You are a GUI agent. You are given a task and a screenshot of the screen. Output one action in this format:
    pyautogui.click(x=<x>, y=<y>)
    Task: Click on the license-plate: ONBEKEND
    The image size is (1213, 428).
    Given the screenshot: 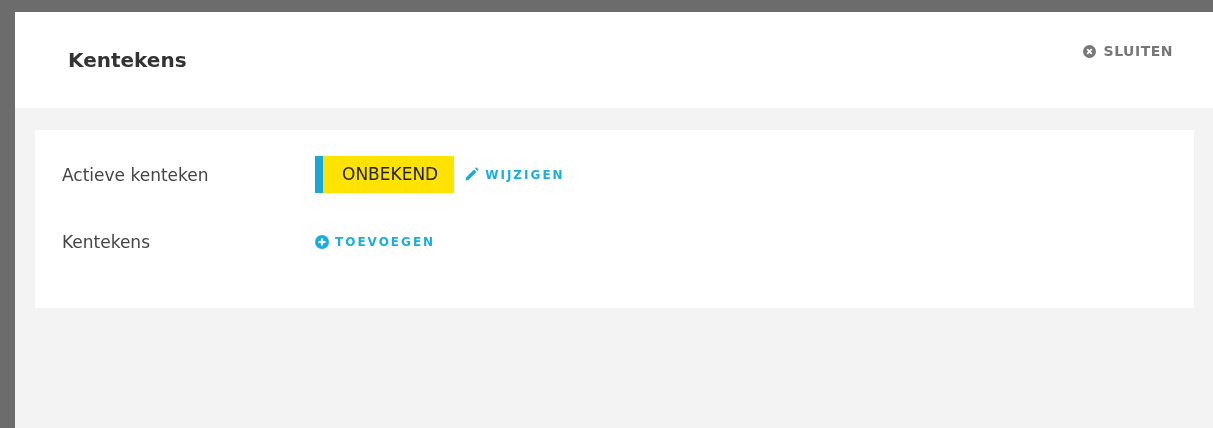 What is the action you would take?
    pyautogui.click(x=385, y=174)
    